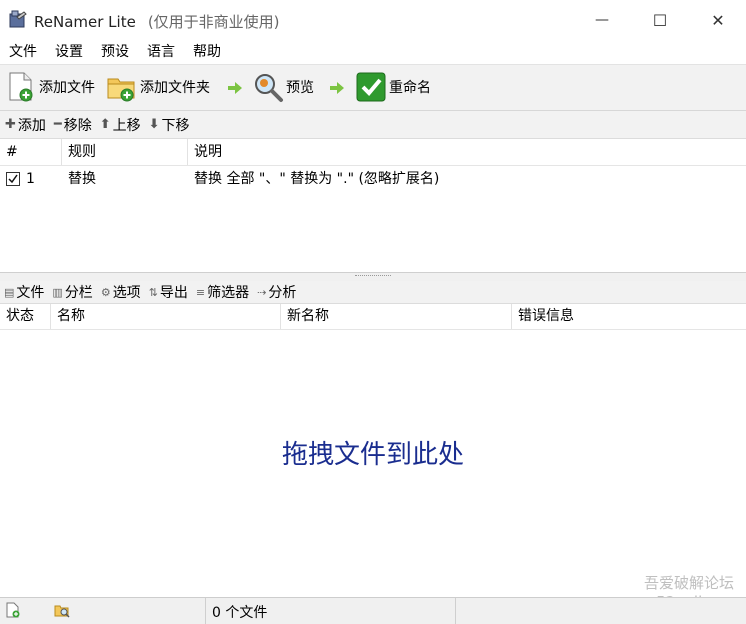 The width and height of the screenshot is (746, 624). Describe the element at coordinates (175, 125) in the screenshot. I see `move-down-label: 下移` at that location.